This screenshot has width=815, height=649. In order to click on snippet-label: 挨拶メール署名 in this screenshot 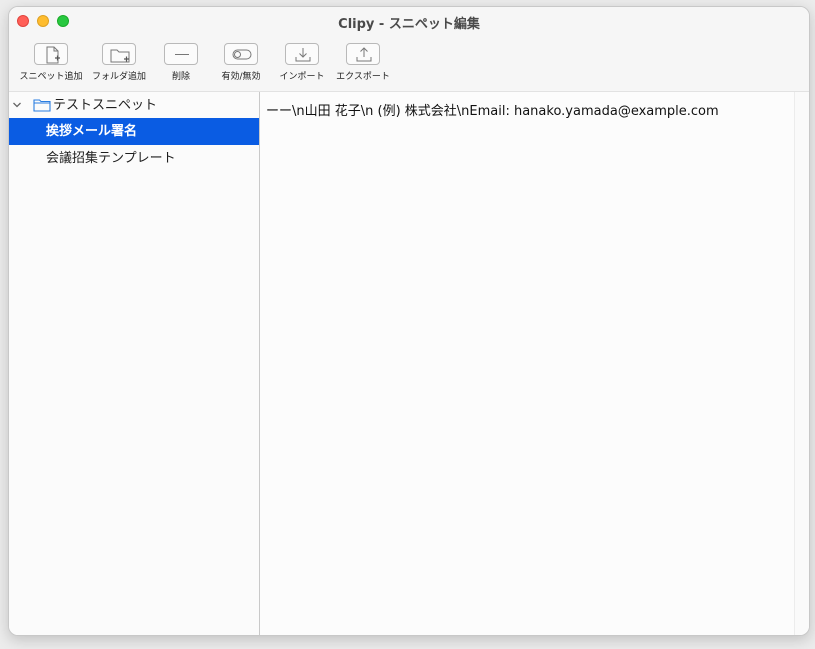, I will do `click(92, 131)`.